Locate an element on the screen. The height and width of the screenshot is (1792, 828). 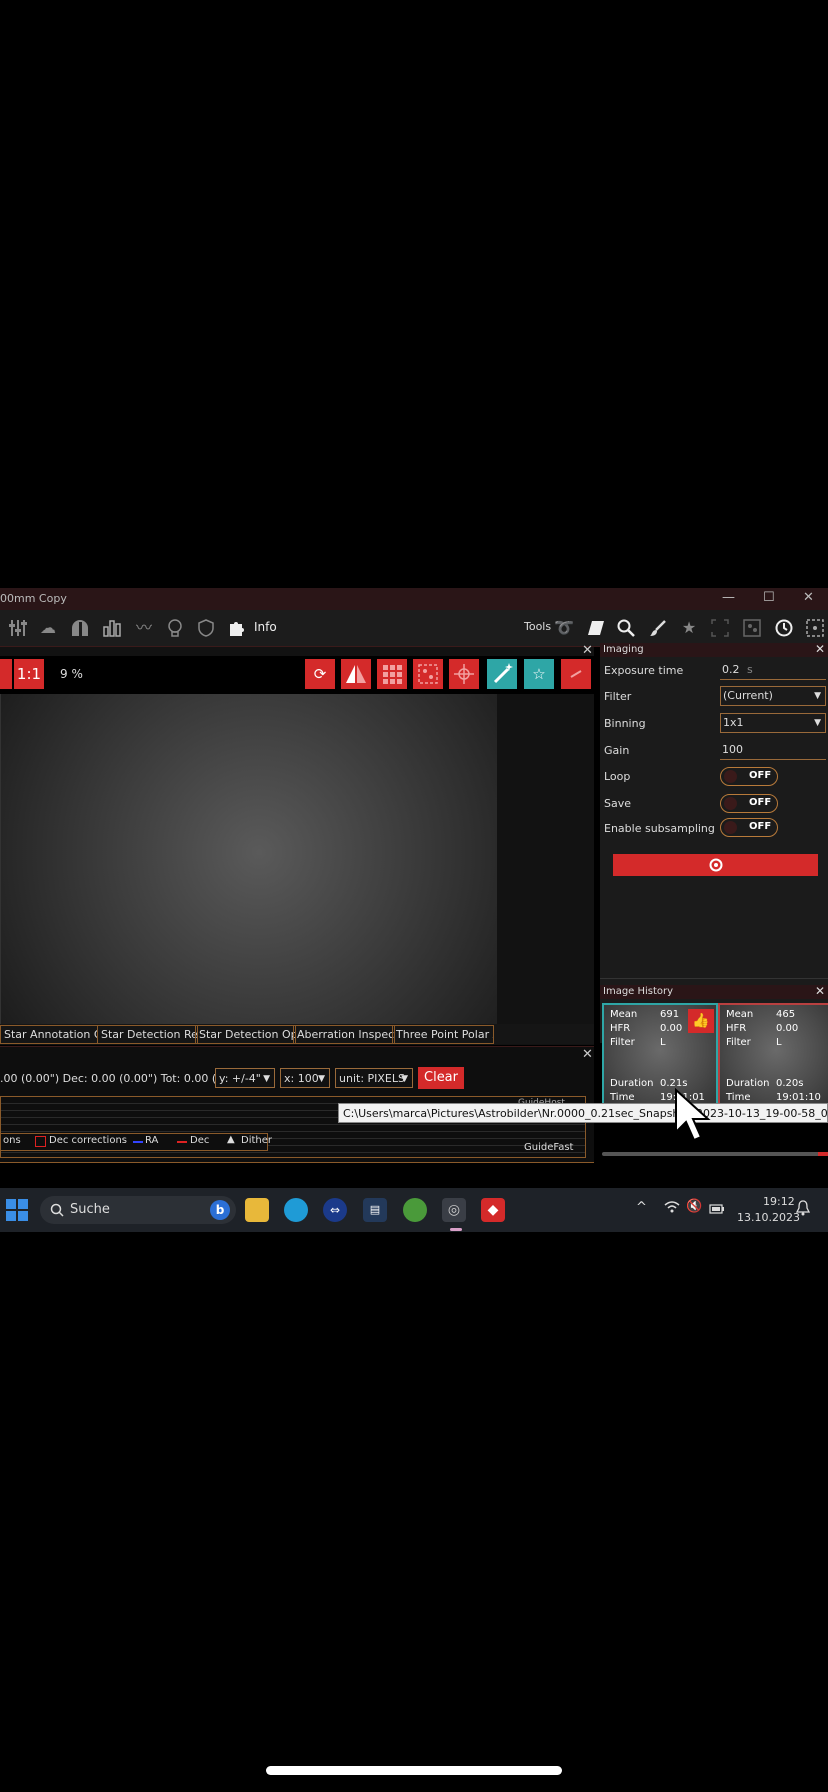
hfr-label: HFR is located at coordinates (736, 1028).